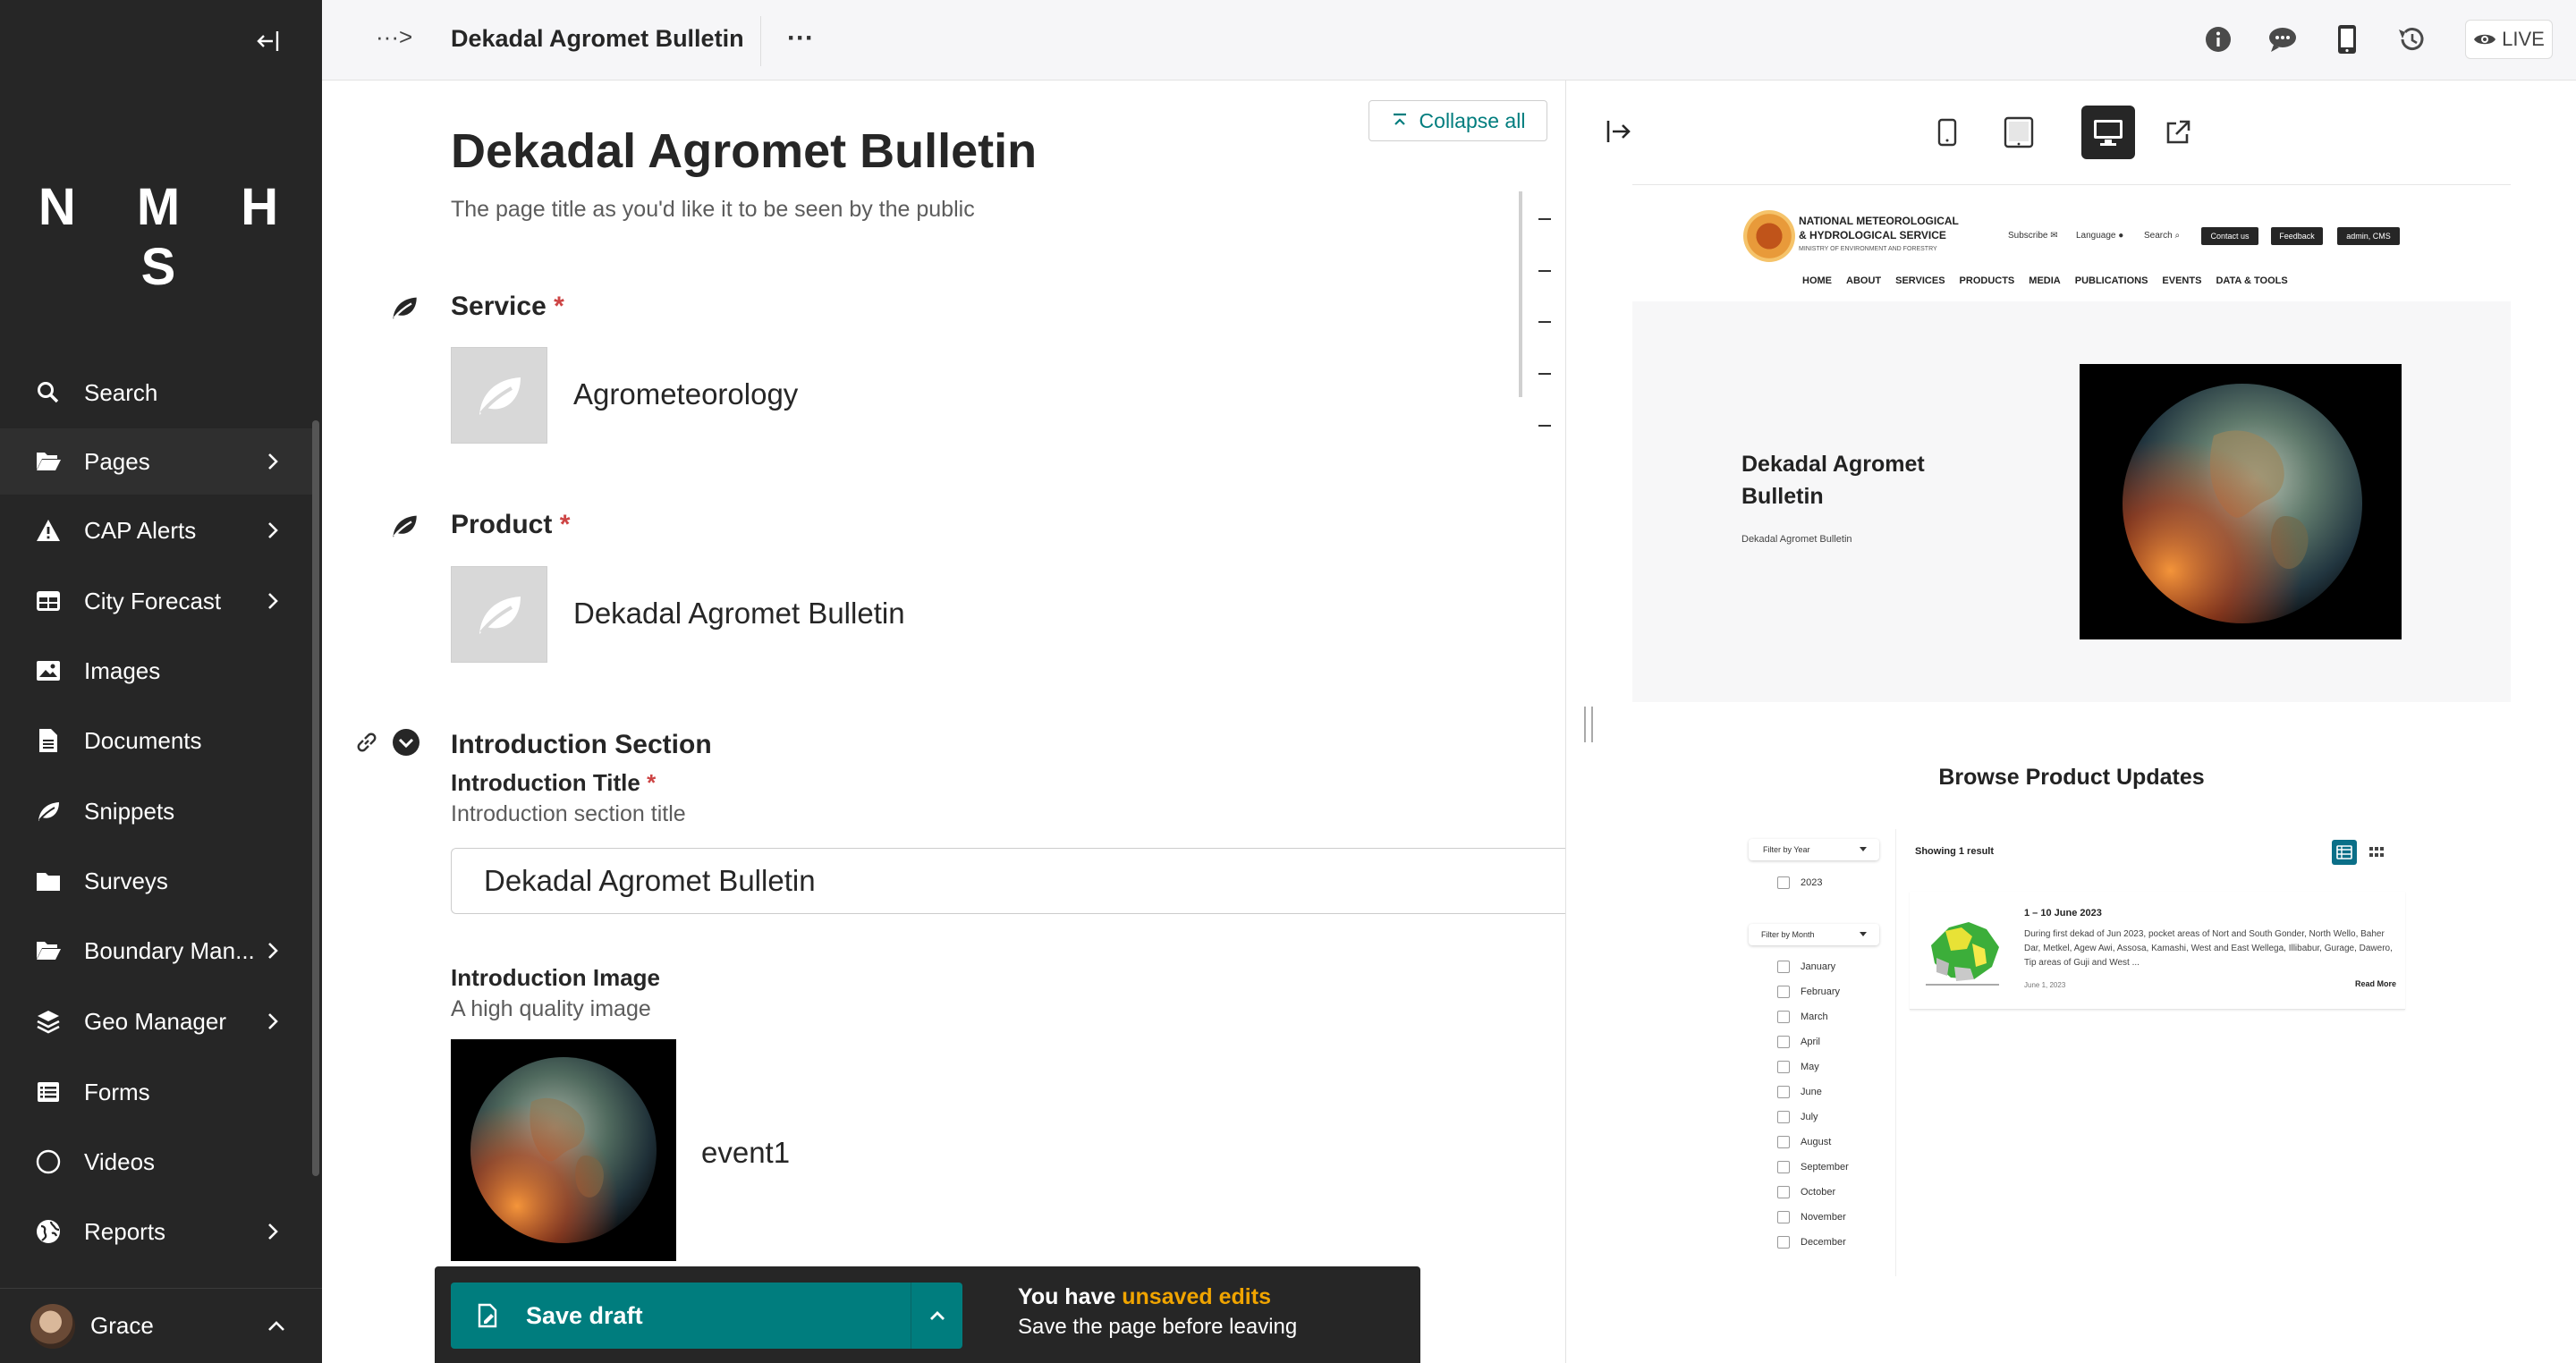  Describe the element at coordinates (367, 744) in the screenshot. I see `link-icon` at that location.